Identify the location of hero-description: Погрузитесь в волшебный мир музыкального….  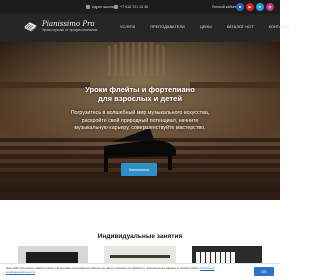
(140, 121).